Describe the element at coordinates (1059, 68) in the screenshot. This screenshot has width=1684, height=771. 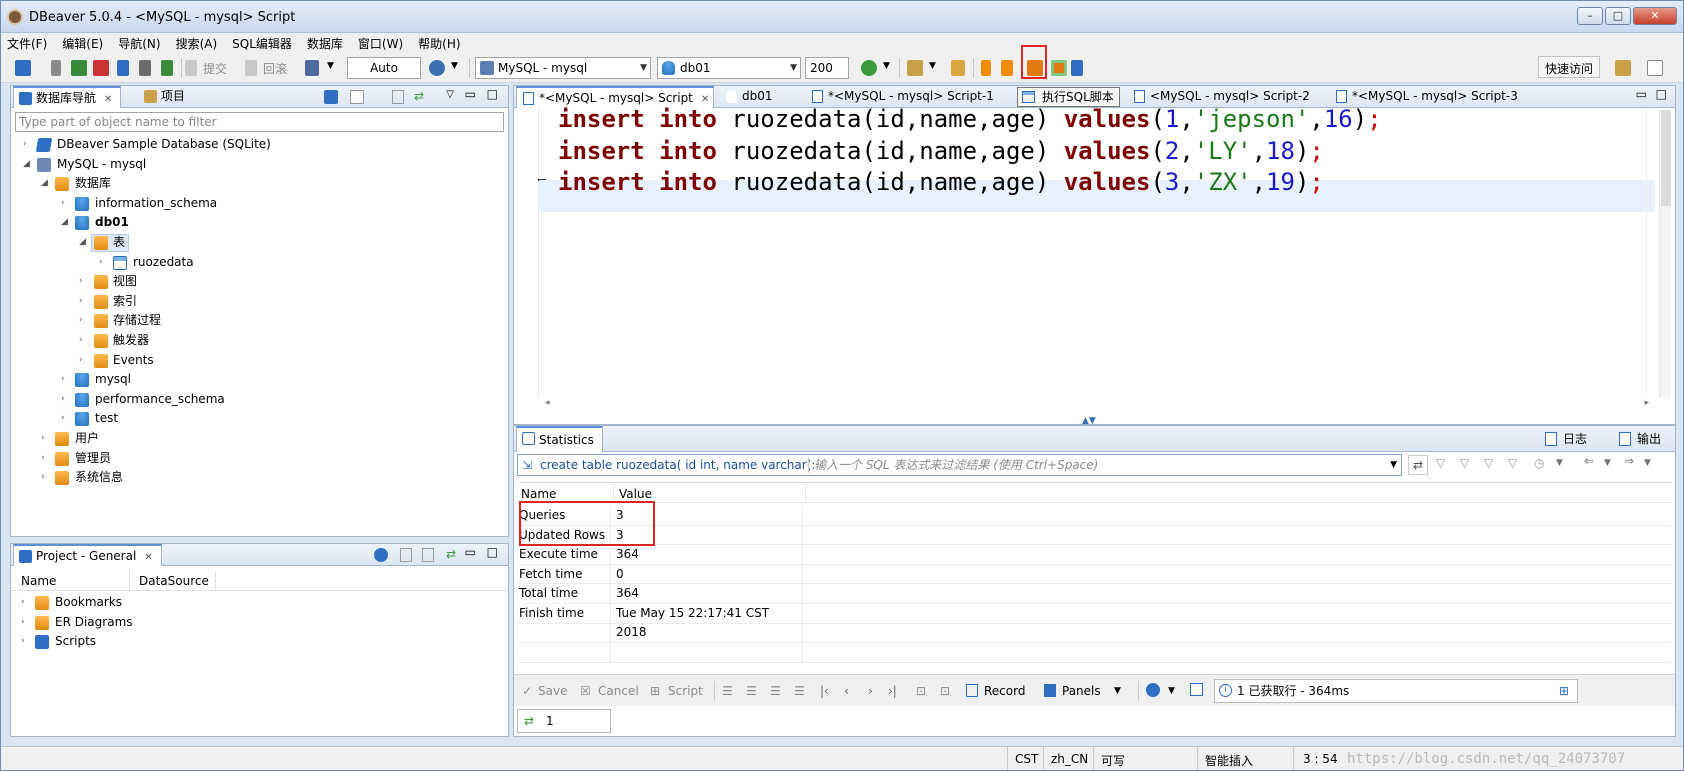
I see `execute-script-new-tab-icon` at that location.